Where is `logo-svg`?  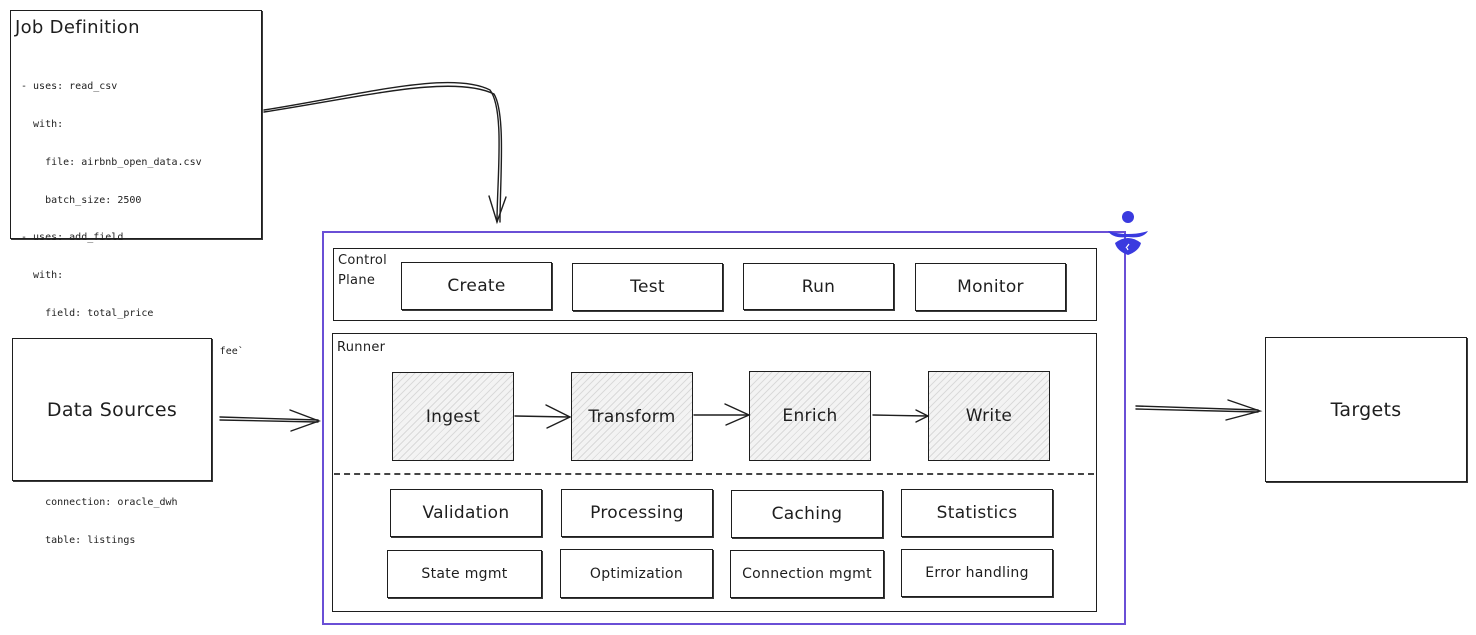
logo-svg is located at coordinates (1128, 233).